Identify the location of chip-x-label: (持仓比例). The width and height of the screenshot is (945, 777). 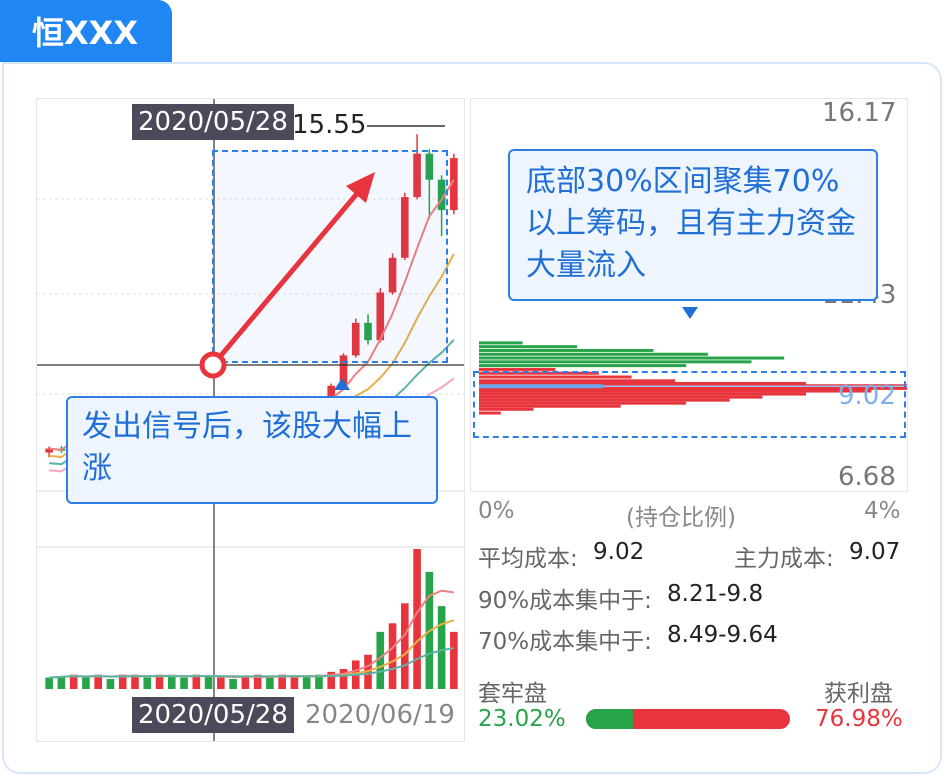
(681, 518).